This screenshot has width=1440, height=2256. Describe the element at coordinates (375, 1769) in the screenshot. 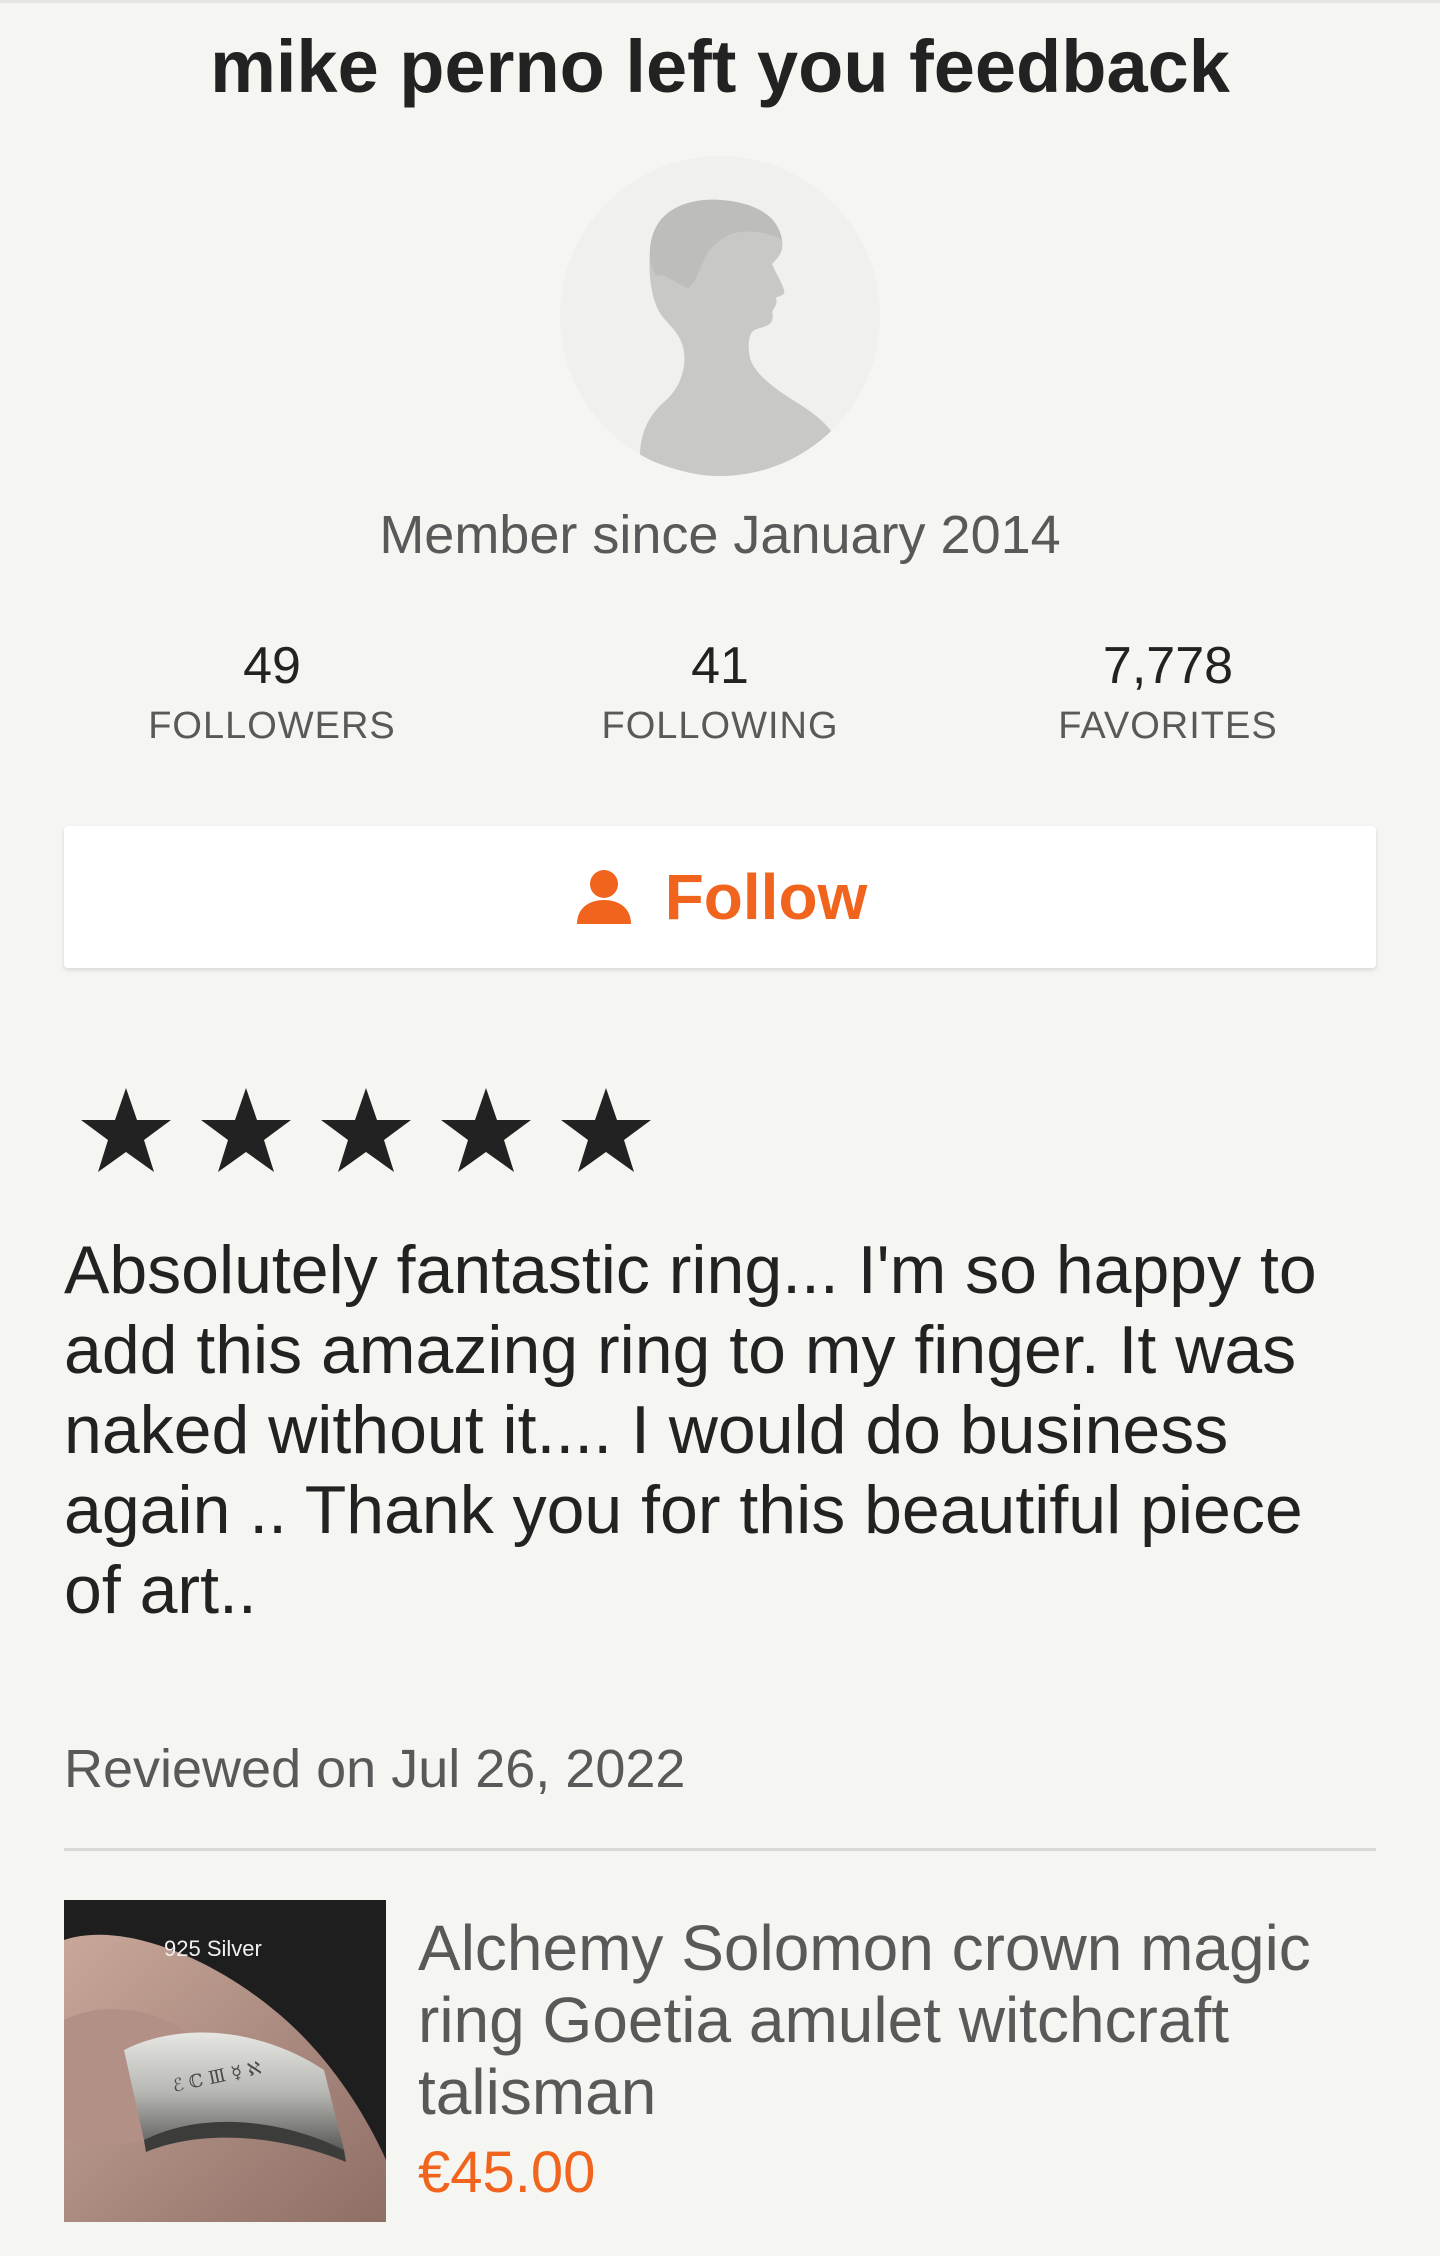

I see `review-date: Reviewed on Jul 26, 2022` at that location.